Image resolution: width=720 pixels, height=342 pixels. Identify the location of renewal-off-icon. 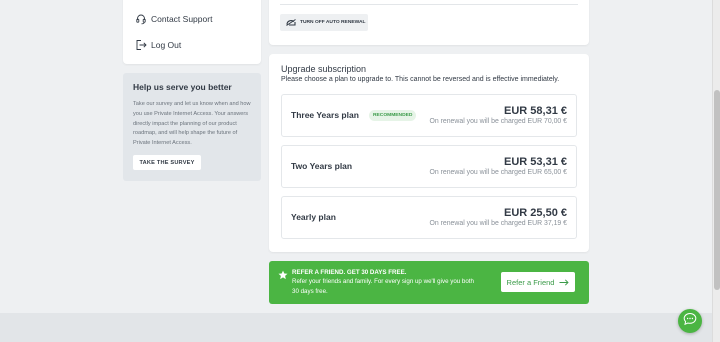
(291, 22).